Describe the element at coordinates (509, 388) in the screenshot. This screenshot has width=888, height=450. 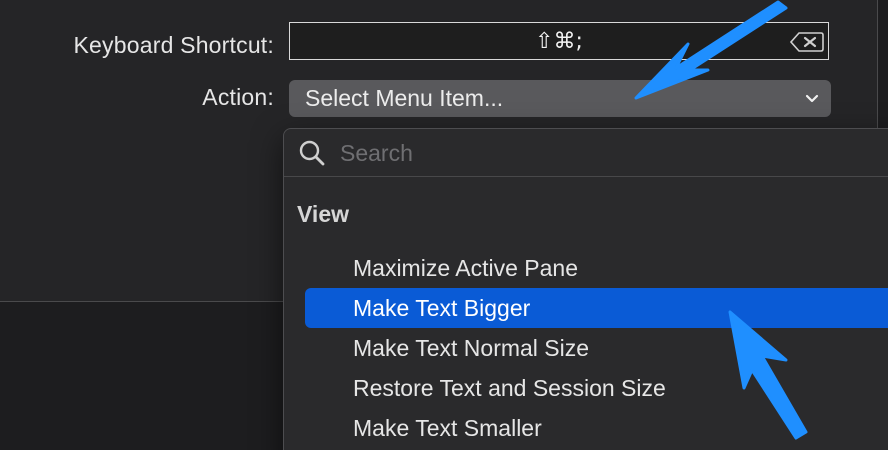
I see `menu-item-label: Restore Text and Session Size` at that location.